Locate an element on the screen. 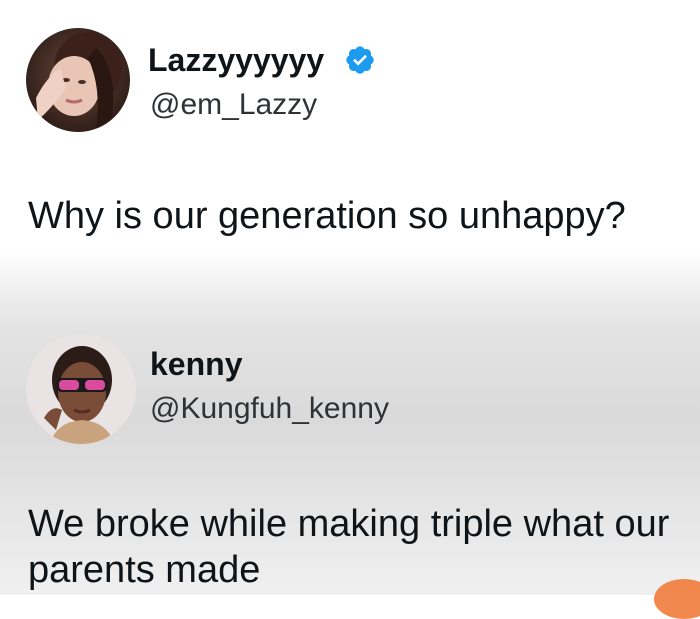 The height and width of the screenshot is (619, 700). profile-photo-person-sunglasses-icon is located at coordinates (81, 389).